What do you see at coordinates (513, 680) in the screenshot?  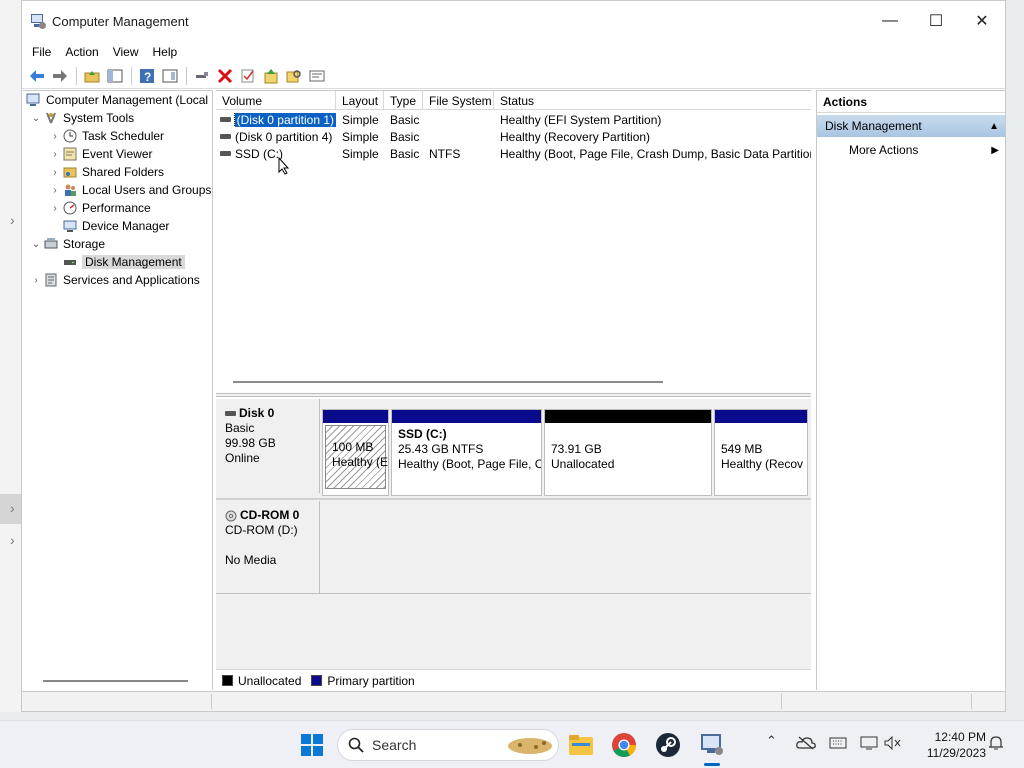 I see `legend: Unallocated Primary partition` at bounding box center [513, 680].